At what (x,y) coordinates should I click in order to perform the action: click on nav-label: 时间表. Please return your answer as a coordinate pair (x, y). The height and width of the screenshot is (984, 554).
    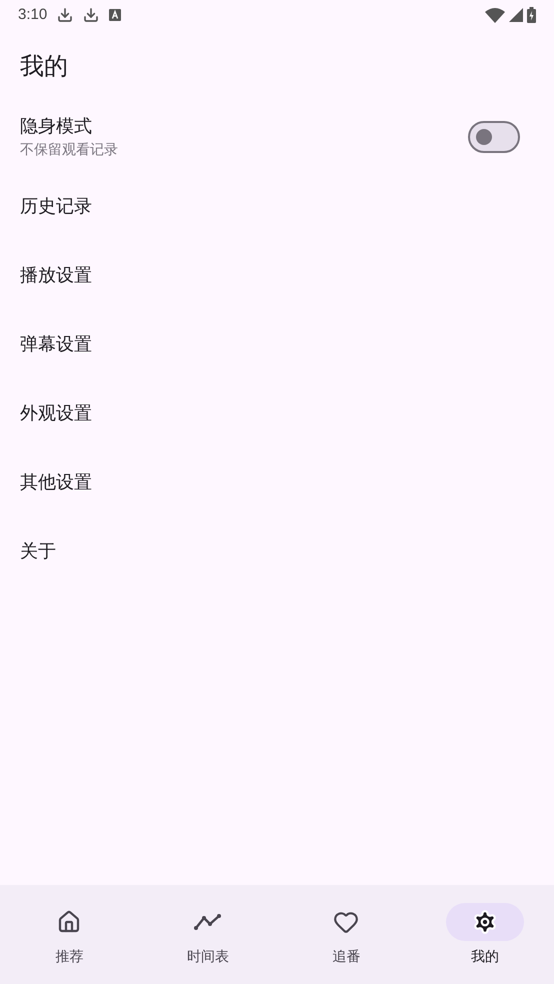
    Looking at the image, I should click on (207, 957).